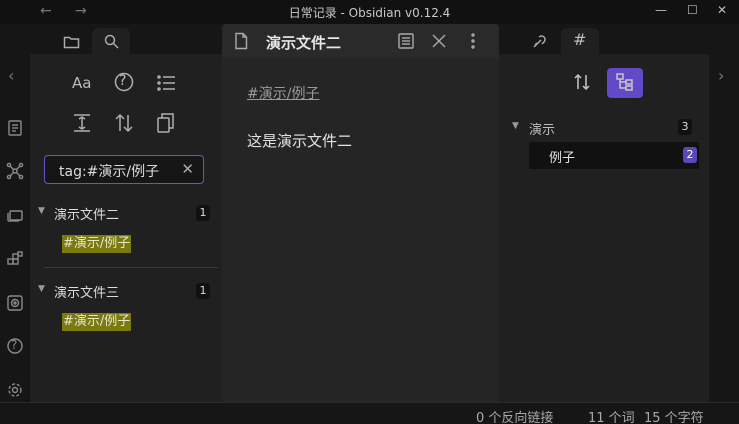 The width and height of the screenshot is (739, 424). Describe the element at coordinates (674, 417) in the screenshot. I see `character-count: 15 个字符` at that location.